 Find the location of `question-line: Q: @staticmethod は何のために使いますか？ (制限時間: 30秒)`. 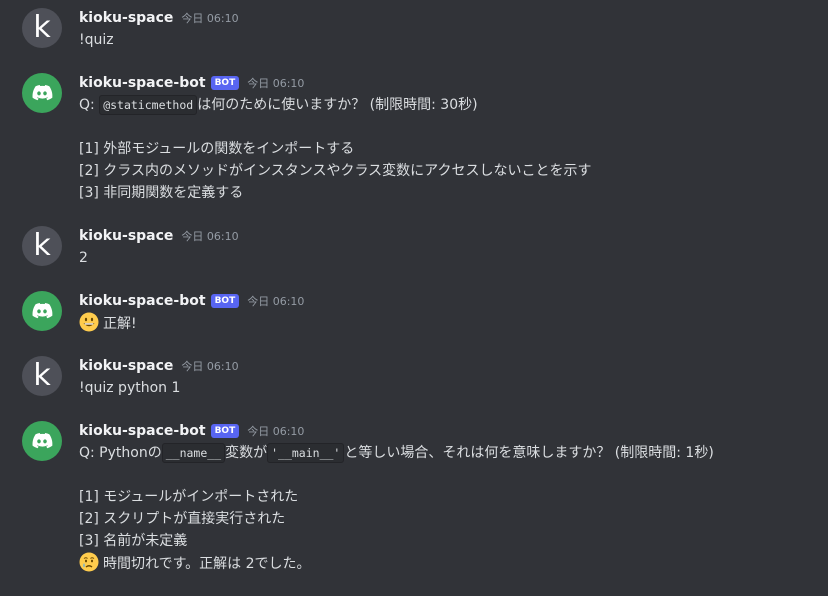

question-line: Q: @staticmethod は何のために使いますか？ (制限時間: 30秒) is located at coordinates (278, 105).